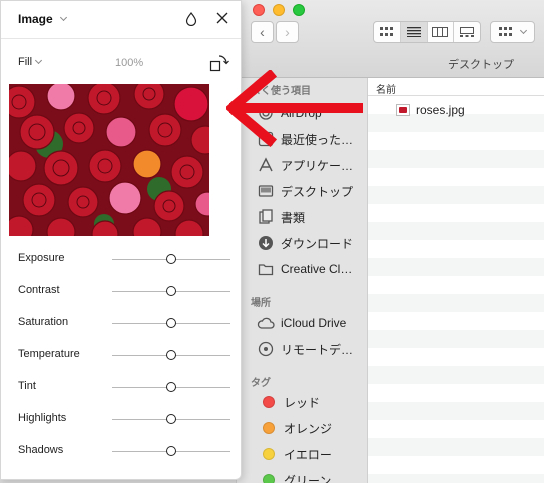 The height and width of the screenshot is (483, 544). Describe the element at coordinates (299, 10) in the screenshot. I see `zoom-window-button` at that location.